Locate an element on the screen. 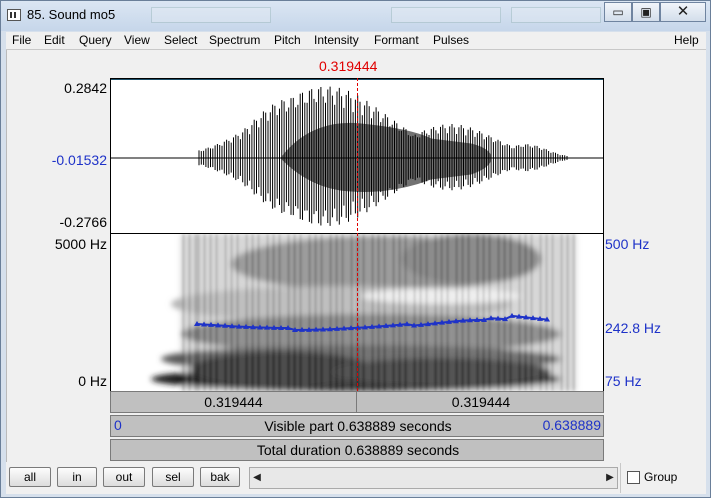 This screenshot has height=498, width=711. cursor-time-bar: 0.319444 0.319444 is located at coordinates (357, 402).